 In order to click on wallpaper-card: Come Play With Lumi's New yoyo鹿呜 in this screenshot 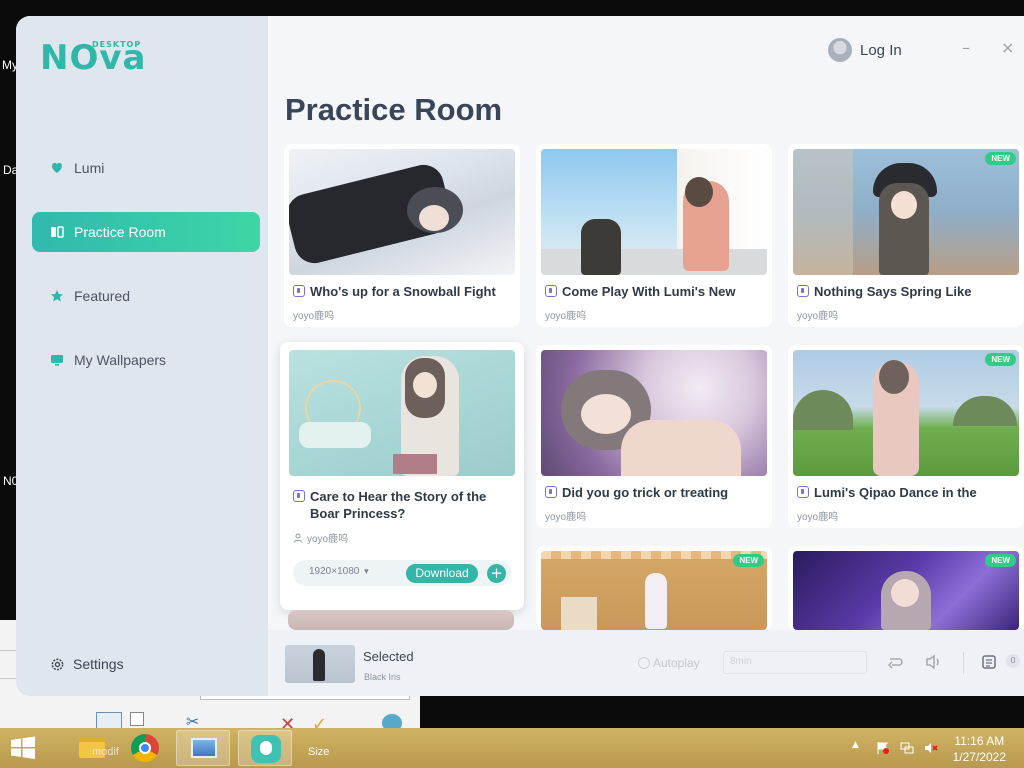, I will do `click(654, 235)`.